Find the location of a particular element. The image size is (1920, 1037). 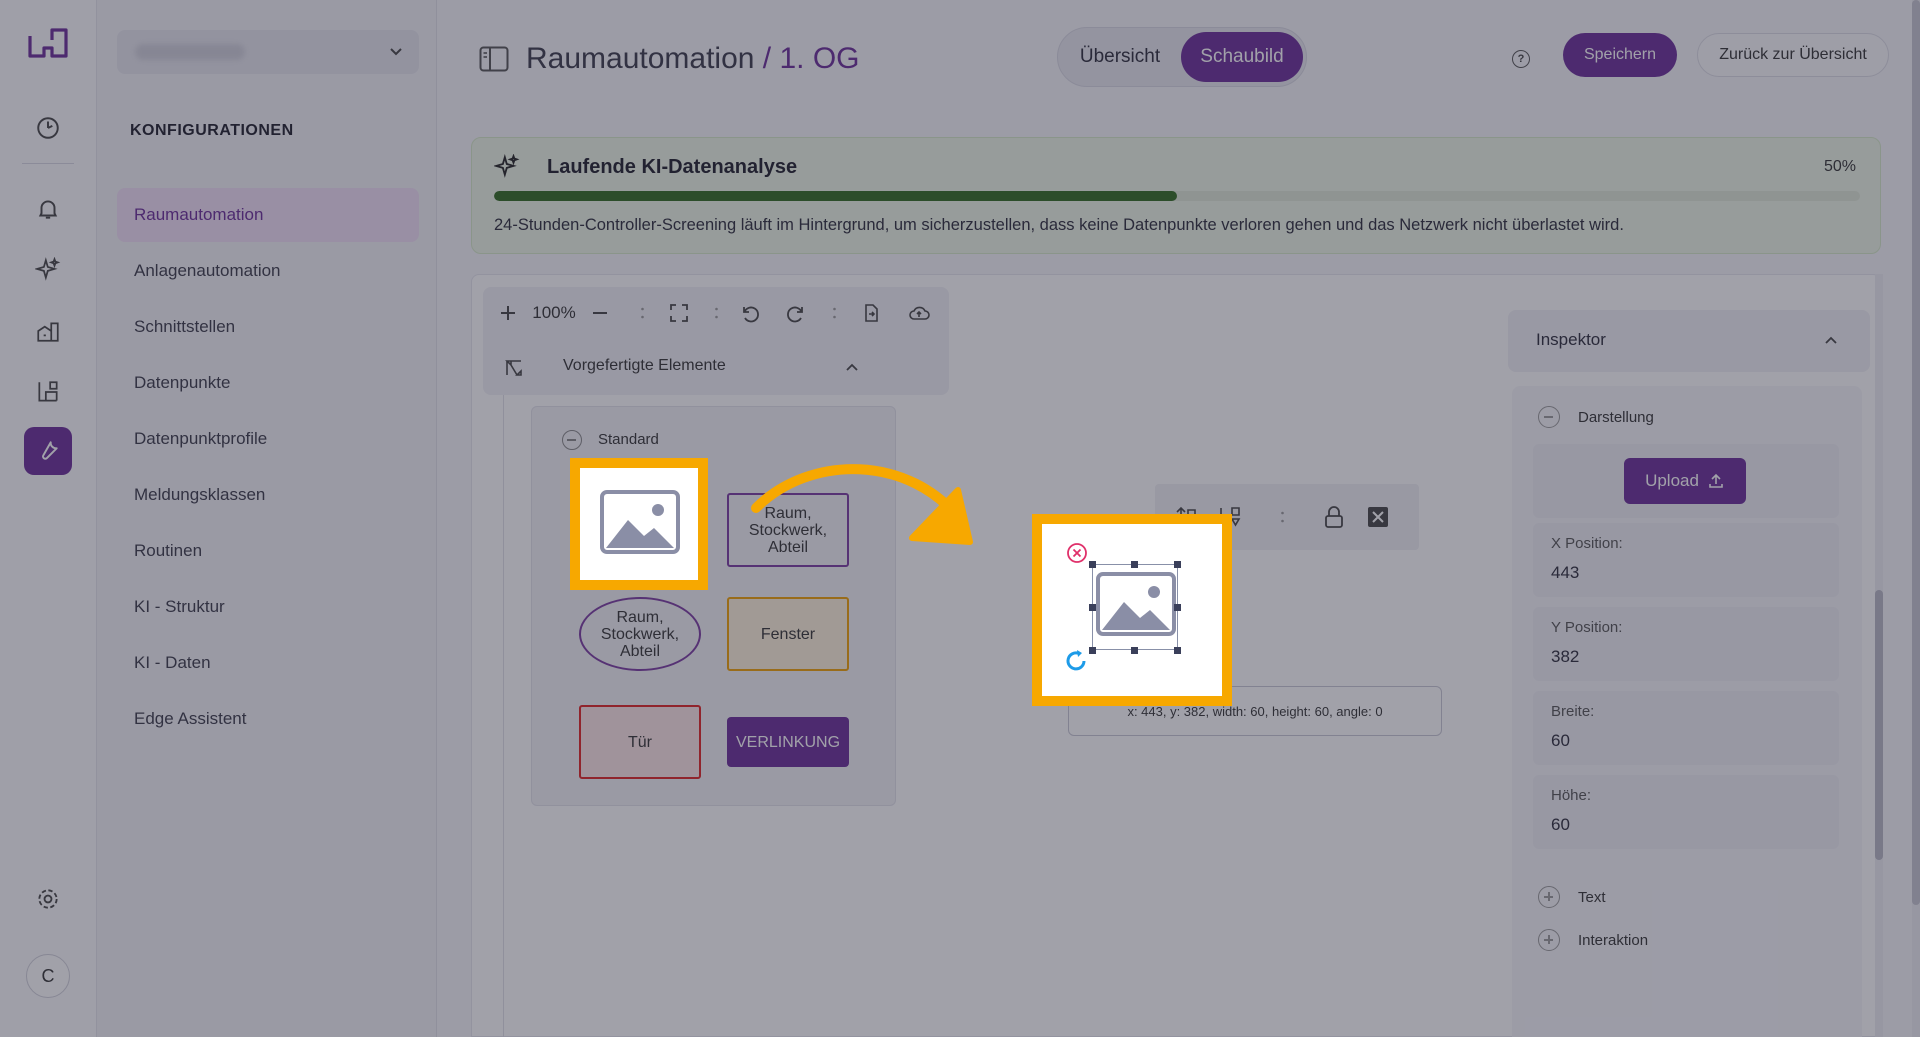

field-label: Höhe: is located at coordinates (1571, 795).